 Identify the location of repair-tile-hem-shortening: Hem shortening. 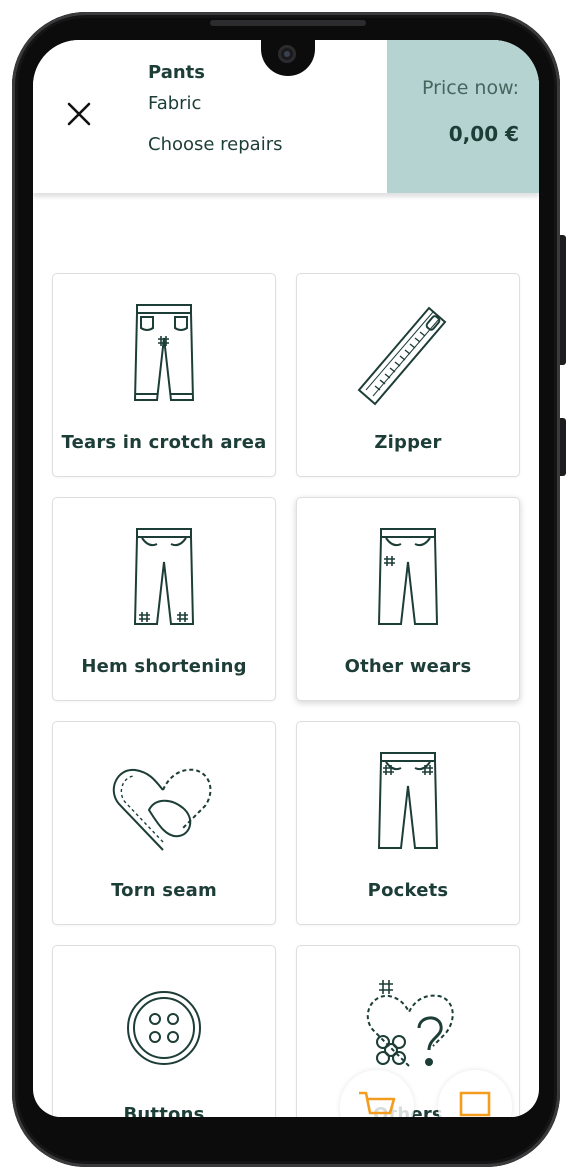
(164, 599).